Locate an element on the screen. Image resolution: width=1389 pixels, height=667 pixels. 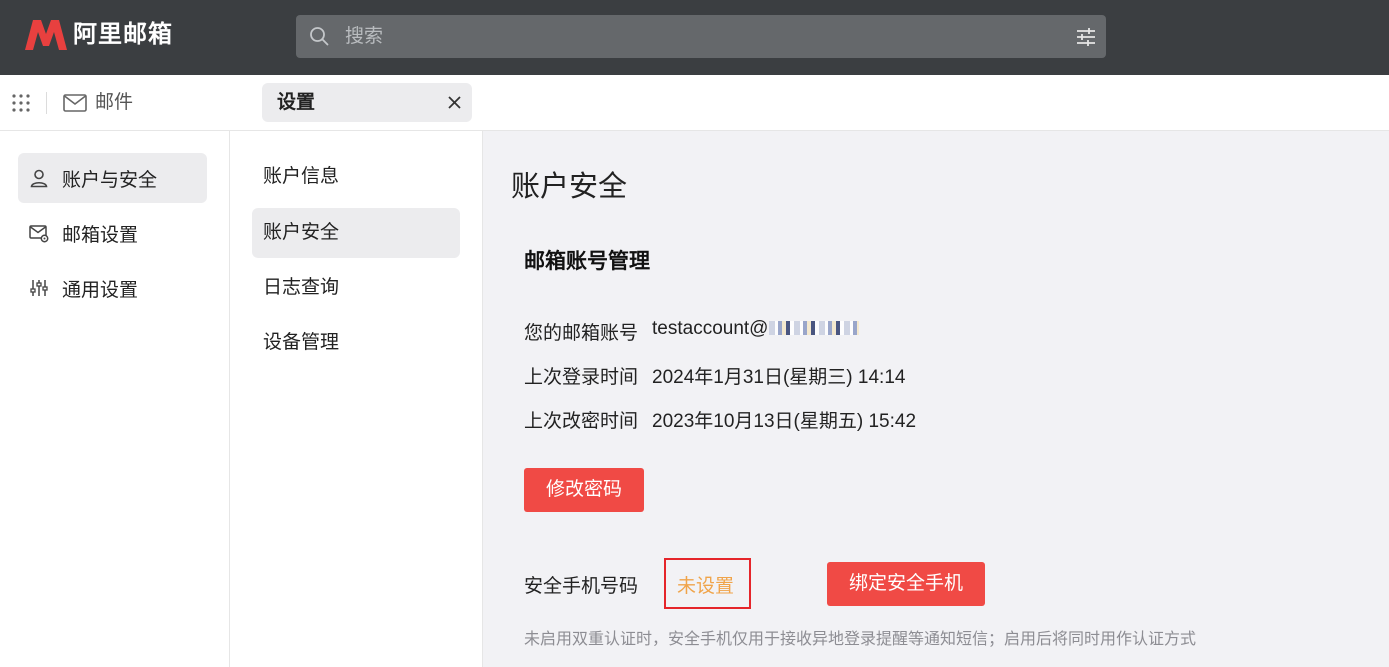
sidebar-item-general-settings: 通用设置 is located at coordinates (112, 288).